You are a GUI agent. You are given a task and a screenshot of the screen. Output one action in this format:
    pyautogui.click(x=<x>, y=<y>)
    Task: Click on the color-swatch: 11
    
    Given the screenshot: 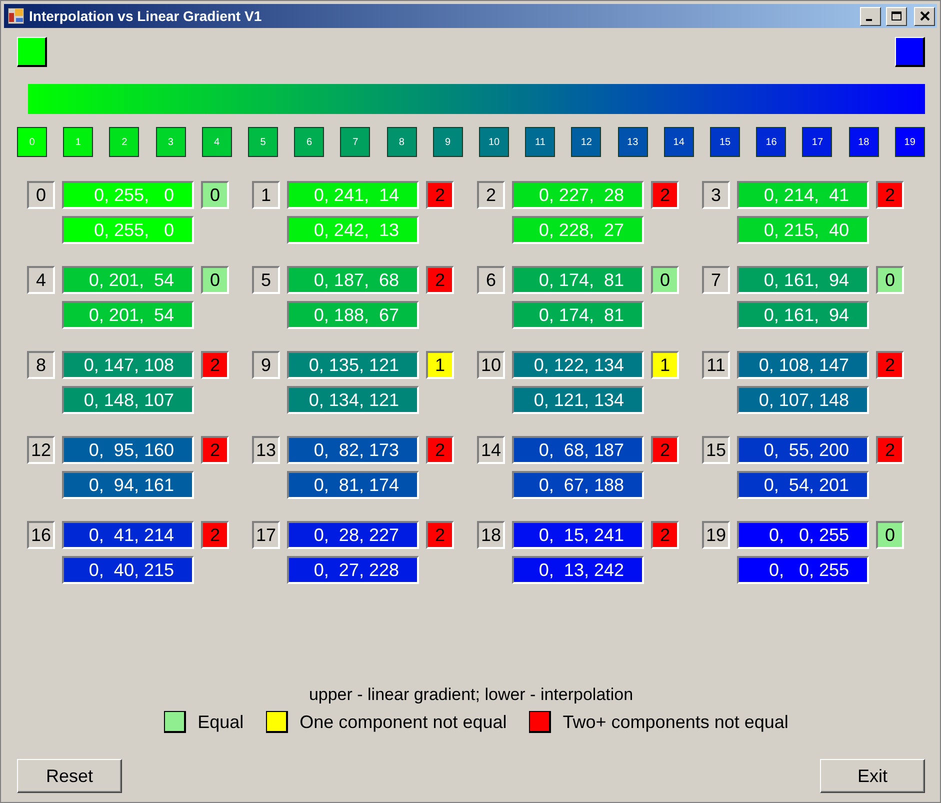 What is the action you would take?
    pyautogui.click(x=540, y=142)
    